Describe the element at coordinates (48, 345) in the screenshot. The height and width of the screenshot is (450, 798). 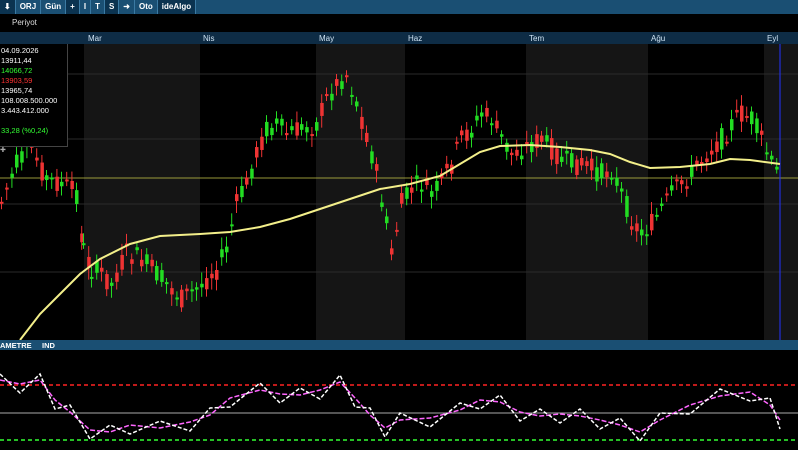
I see `indicator-tab: IND` at that location.